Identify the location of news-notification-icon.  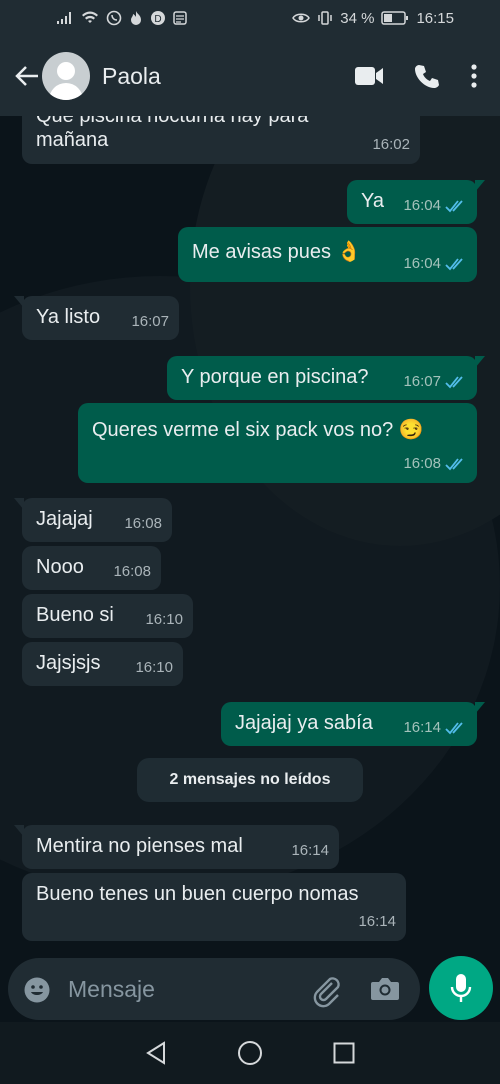
(180, 18).